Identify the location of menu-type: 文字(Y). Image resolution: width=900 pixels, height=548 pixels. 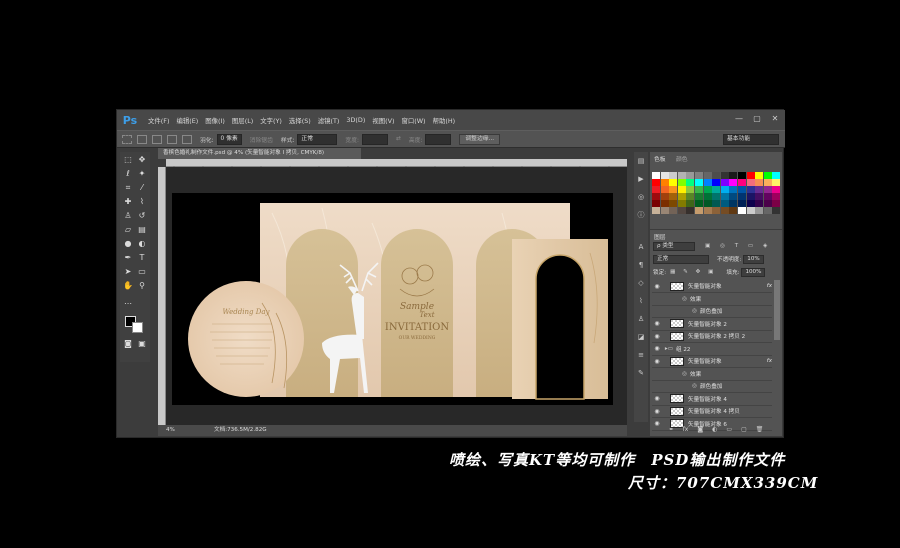
(271, 120).